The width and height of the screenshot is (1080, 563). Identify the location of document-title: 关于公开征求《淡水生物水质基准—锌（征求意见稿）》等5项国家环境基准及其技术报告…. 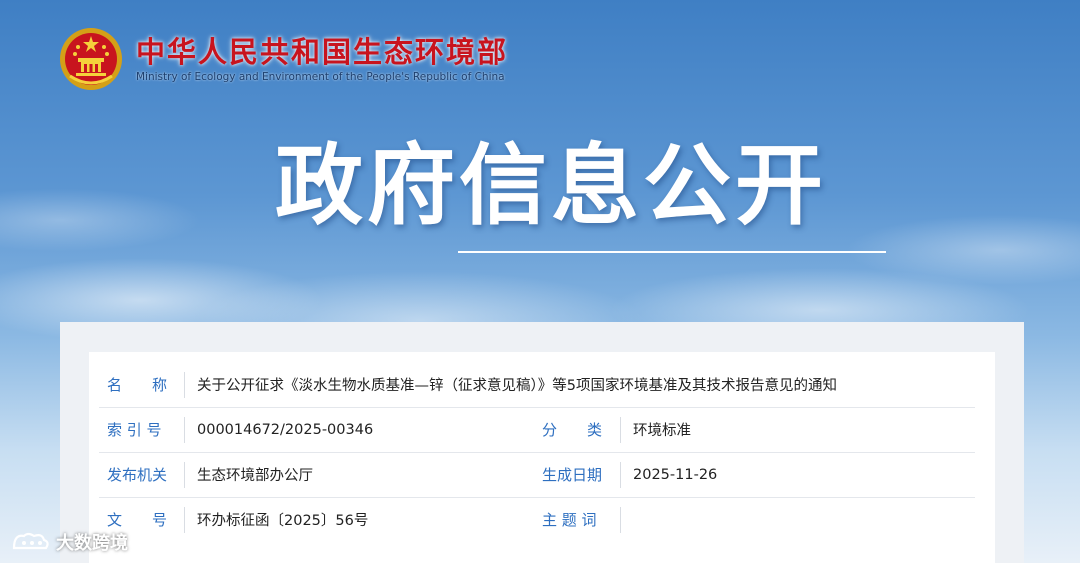
(517, 386).